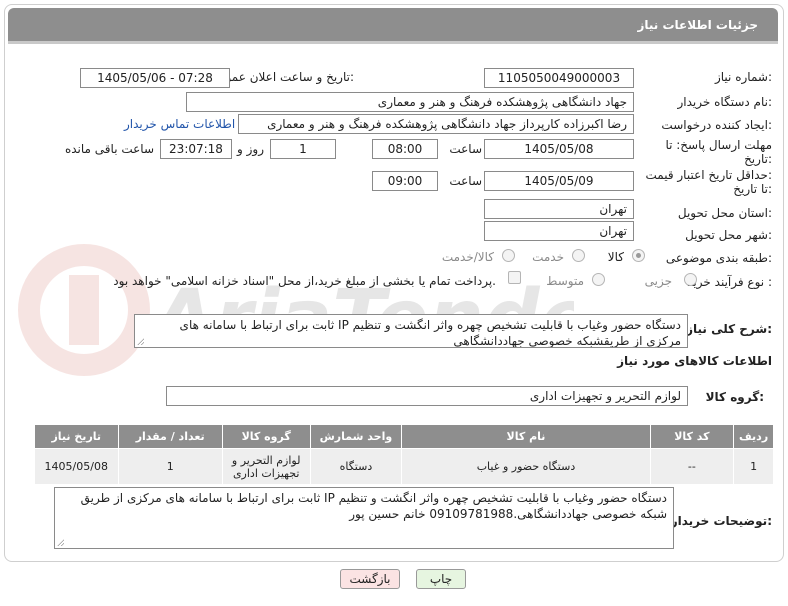  I want to click on price-validity-label-1: حداقل تاریخ اعتبار قیمت:, so click(708, 175).